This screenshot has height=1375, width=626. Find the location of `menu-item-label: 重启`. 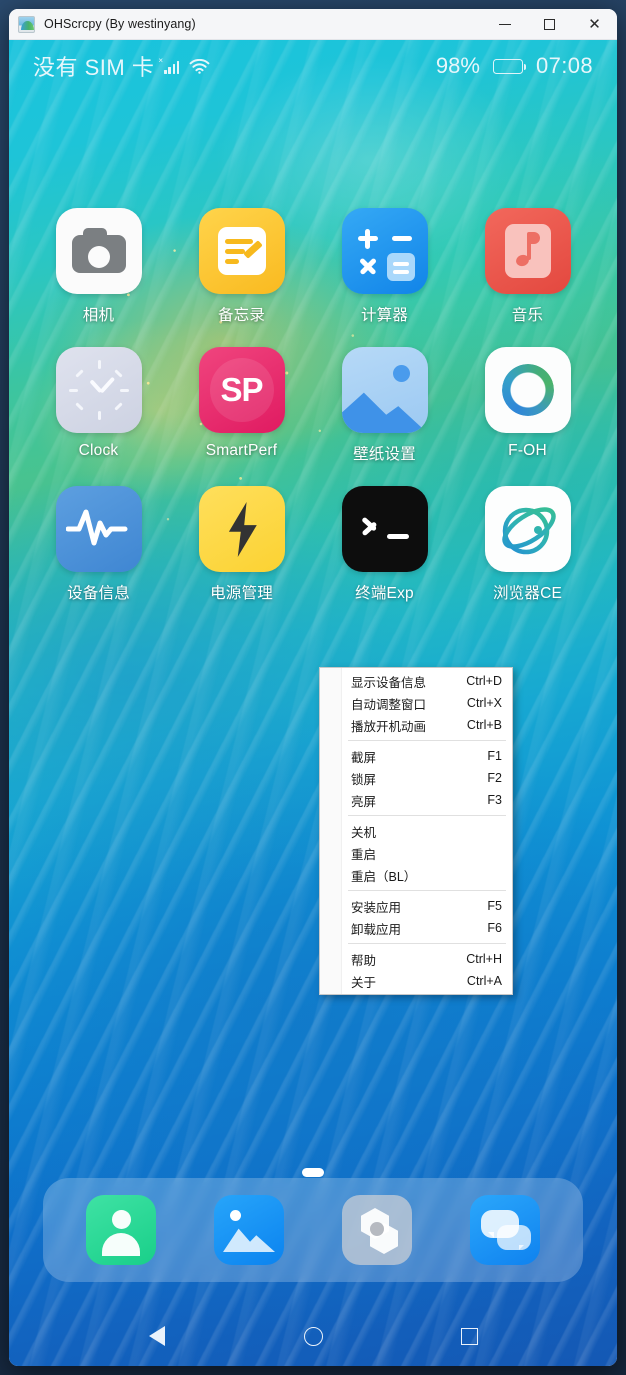

menu-item-label: 重启 is located at coordinates (364, 854).